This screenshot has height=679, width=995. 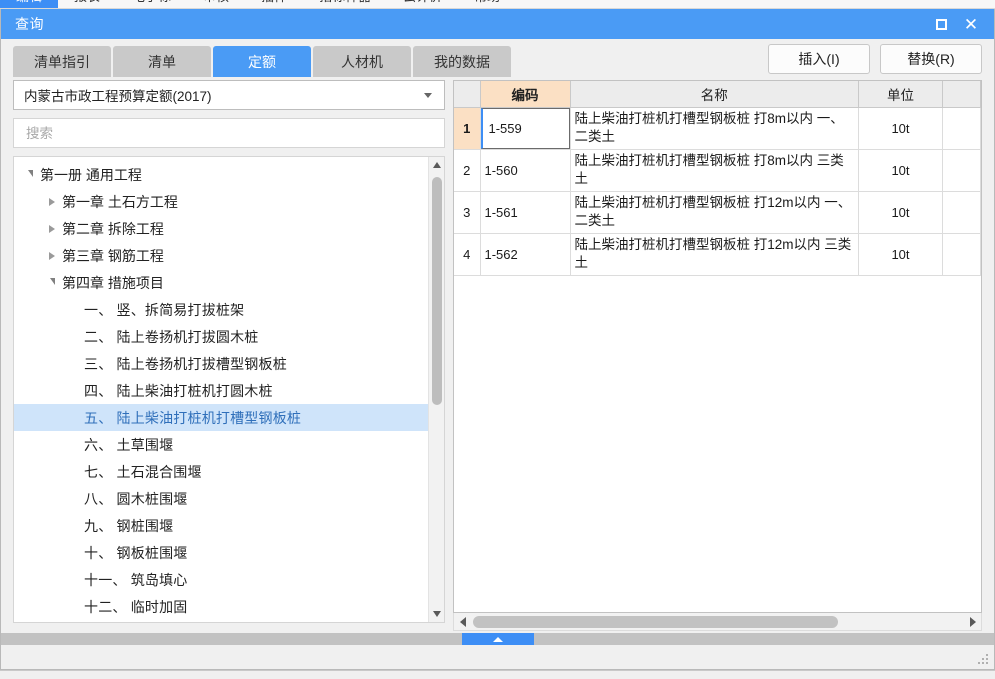 What do you see at coordinates (221, 282) in the screenshot?
I see `tree-item-4: 第四章 措施项目` at bounding box center [221, 282].